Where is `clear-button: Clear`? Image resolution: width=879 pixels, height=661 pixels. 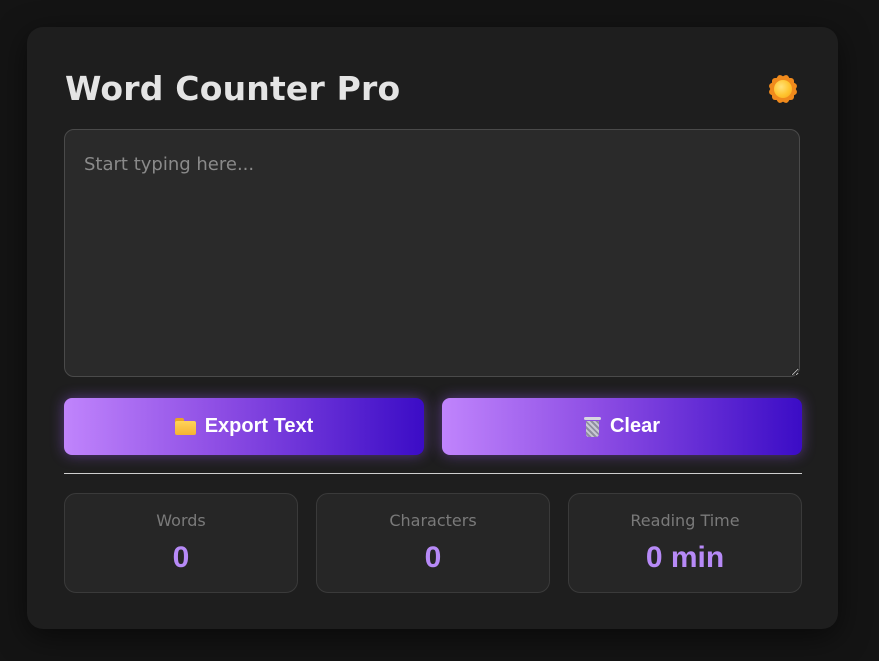 clear-button: Clear is located at coordinates (622, 426).